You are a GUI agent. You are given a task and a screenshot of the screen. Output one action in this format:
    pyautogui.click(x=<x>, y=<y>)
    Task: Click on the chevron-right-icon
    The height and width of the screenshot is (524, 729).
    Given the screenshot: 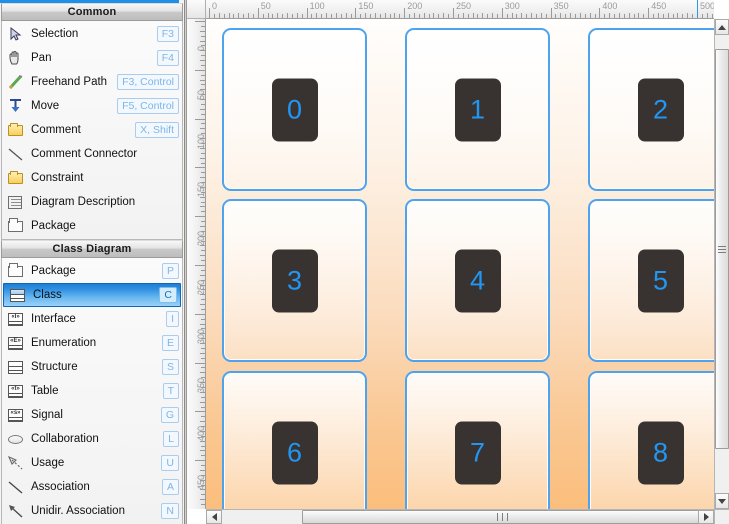 What is the action you would take?
    pyautogui.click(x=706, y=517)
    